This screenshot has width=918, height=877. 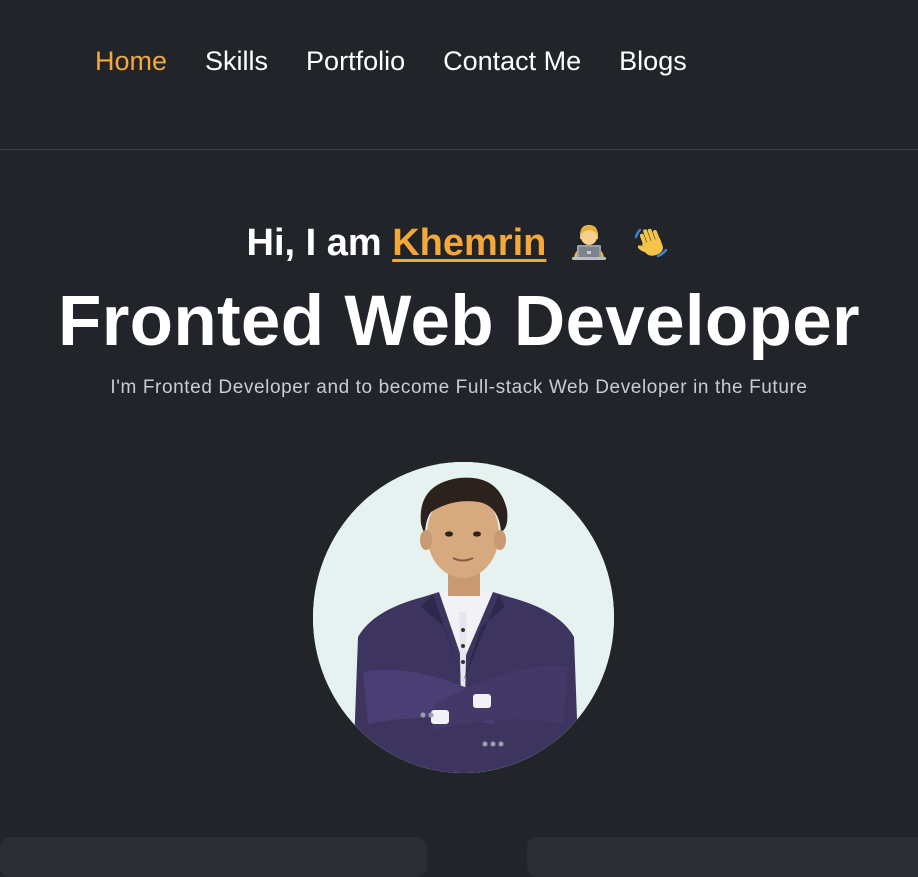 What do you see at coordinates (469, 243) in the screenshot?
I see `hero-name-link: Khemrin` at bounding box center [469, 243].